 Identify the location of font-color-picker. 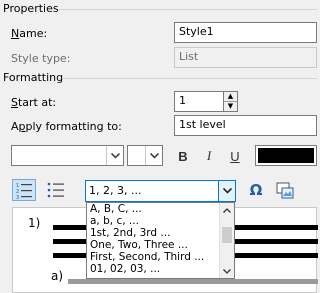
(286, 155).